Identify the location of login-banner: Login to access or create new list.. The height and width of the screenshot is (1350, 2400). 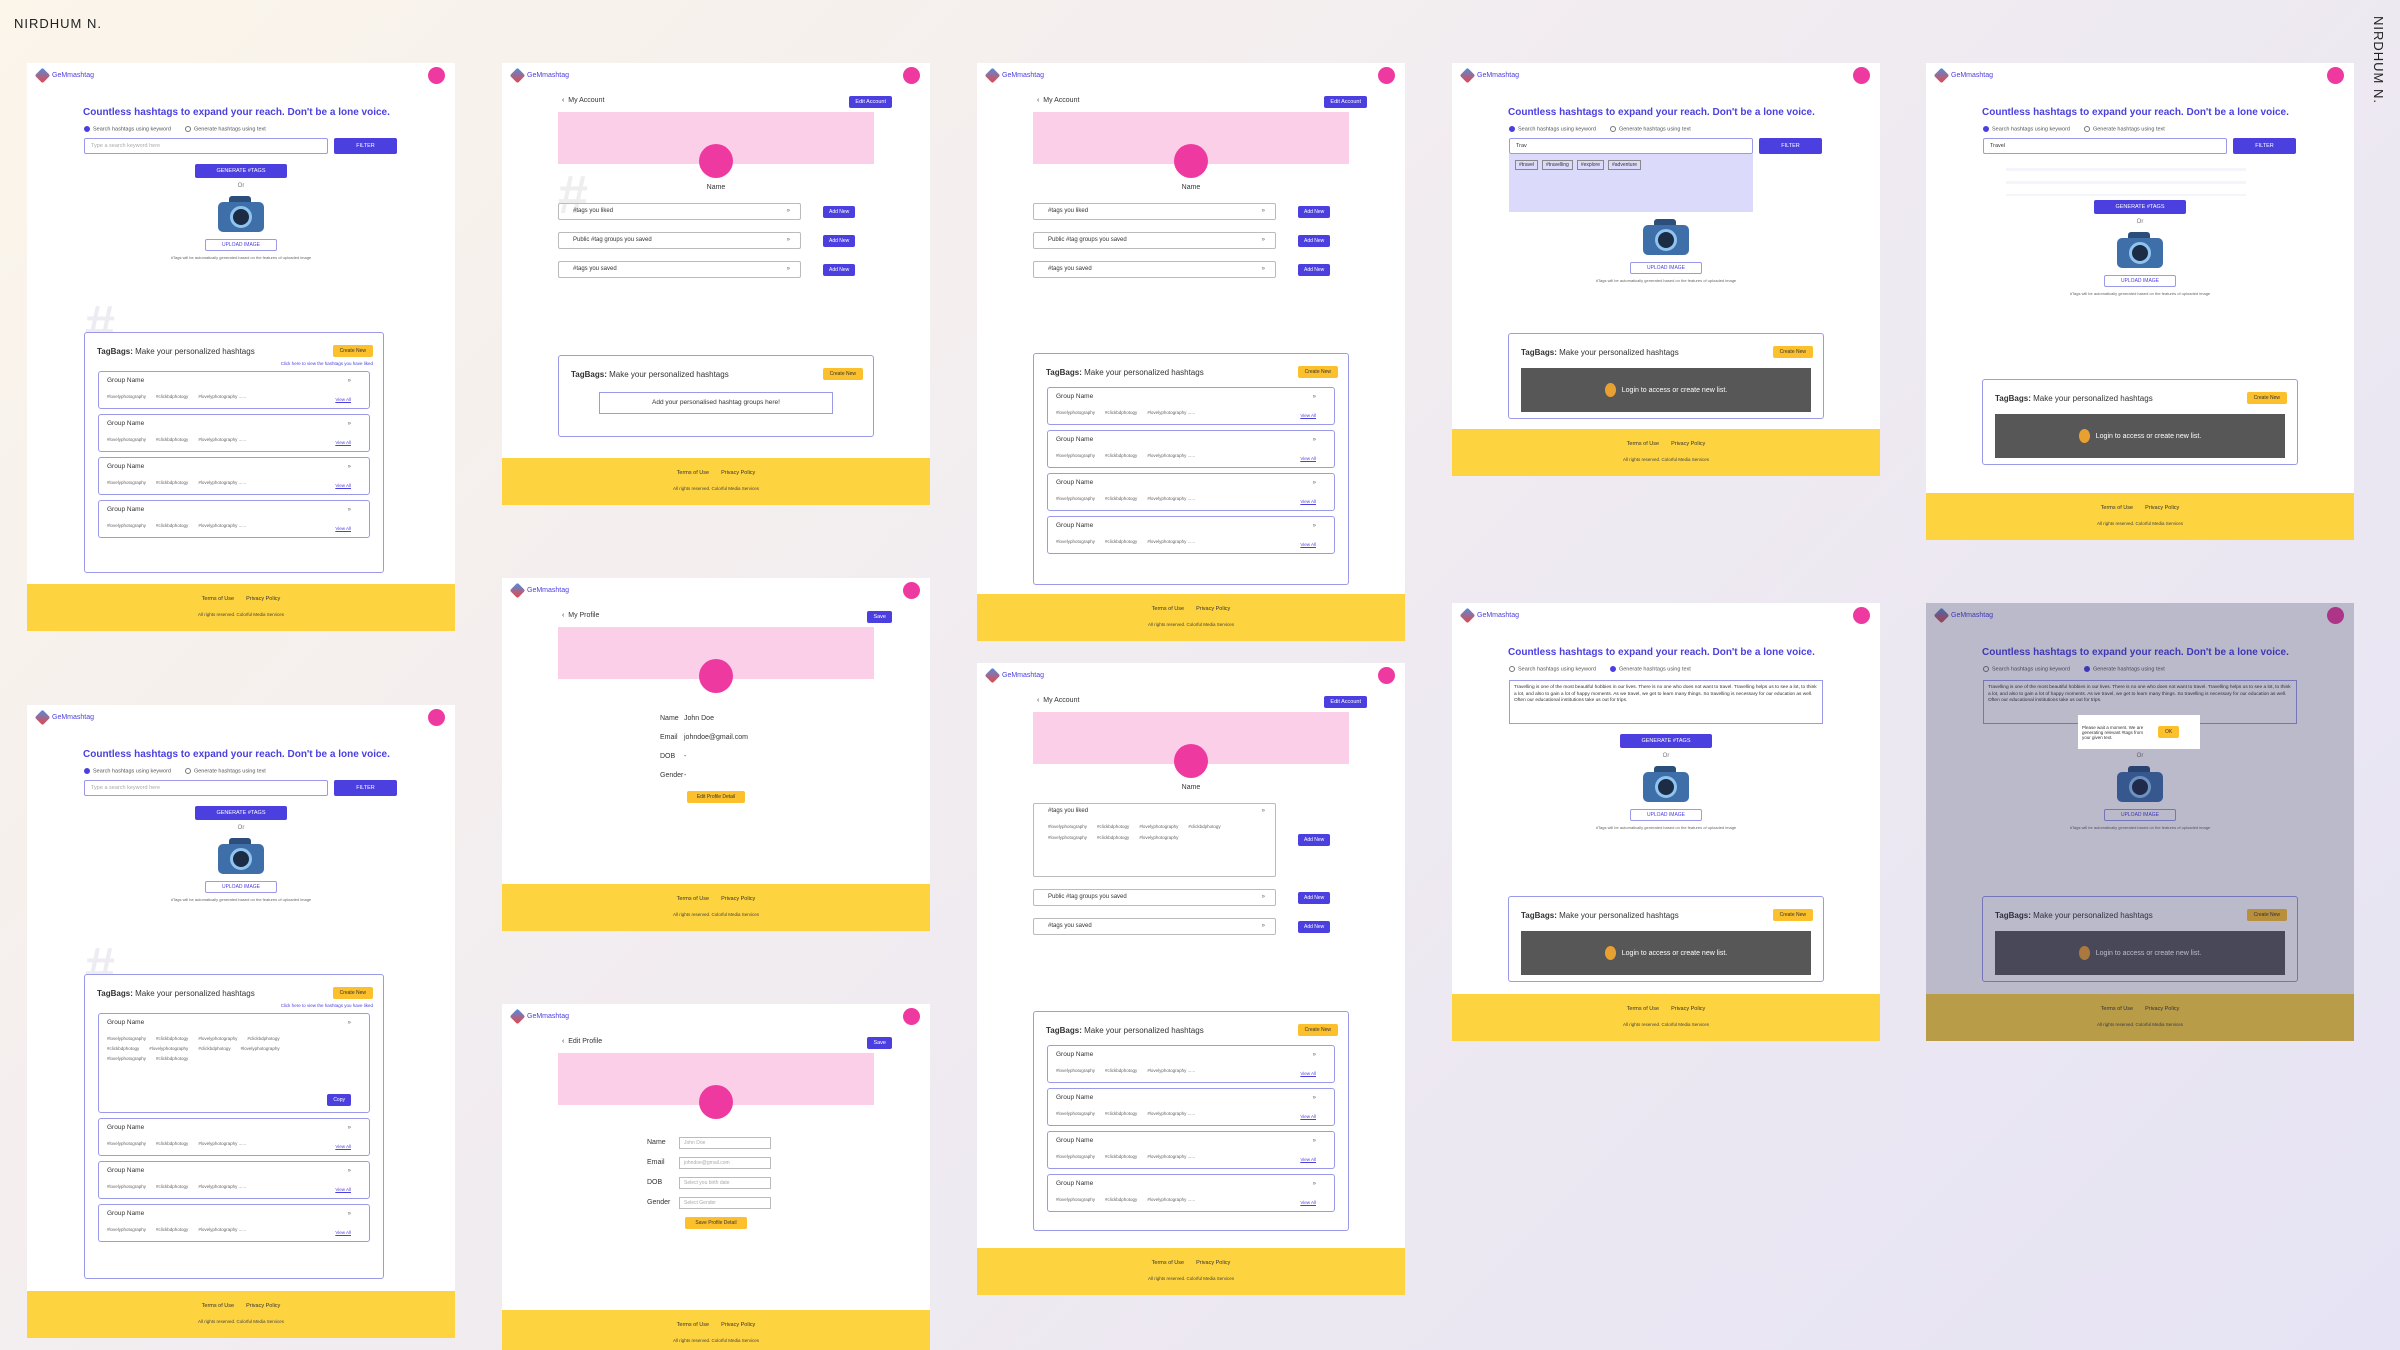
(1666, 390).